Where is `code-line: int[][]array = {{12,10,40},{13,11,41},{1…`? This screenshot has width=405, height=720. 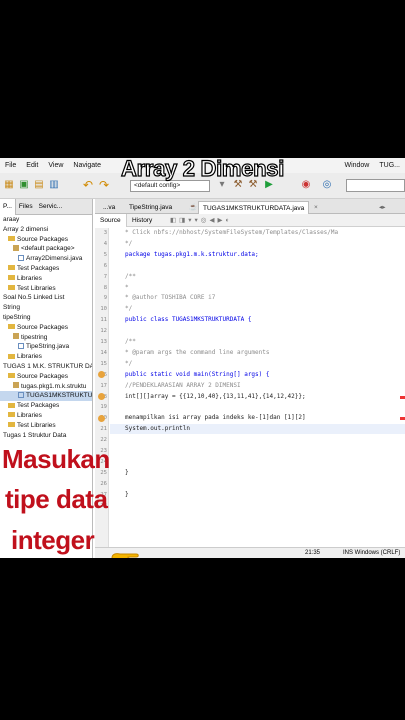
code-line: int[][]array = {{12,10,40},{13,11,41},{1… is located at coordinates (215, 397).